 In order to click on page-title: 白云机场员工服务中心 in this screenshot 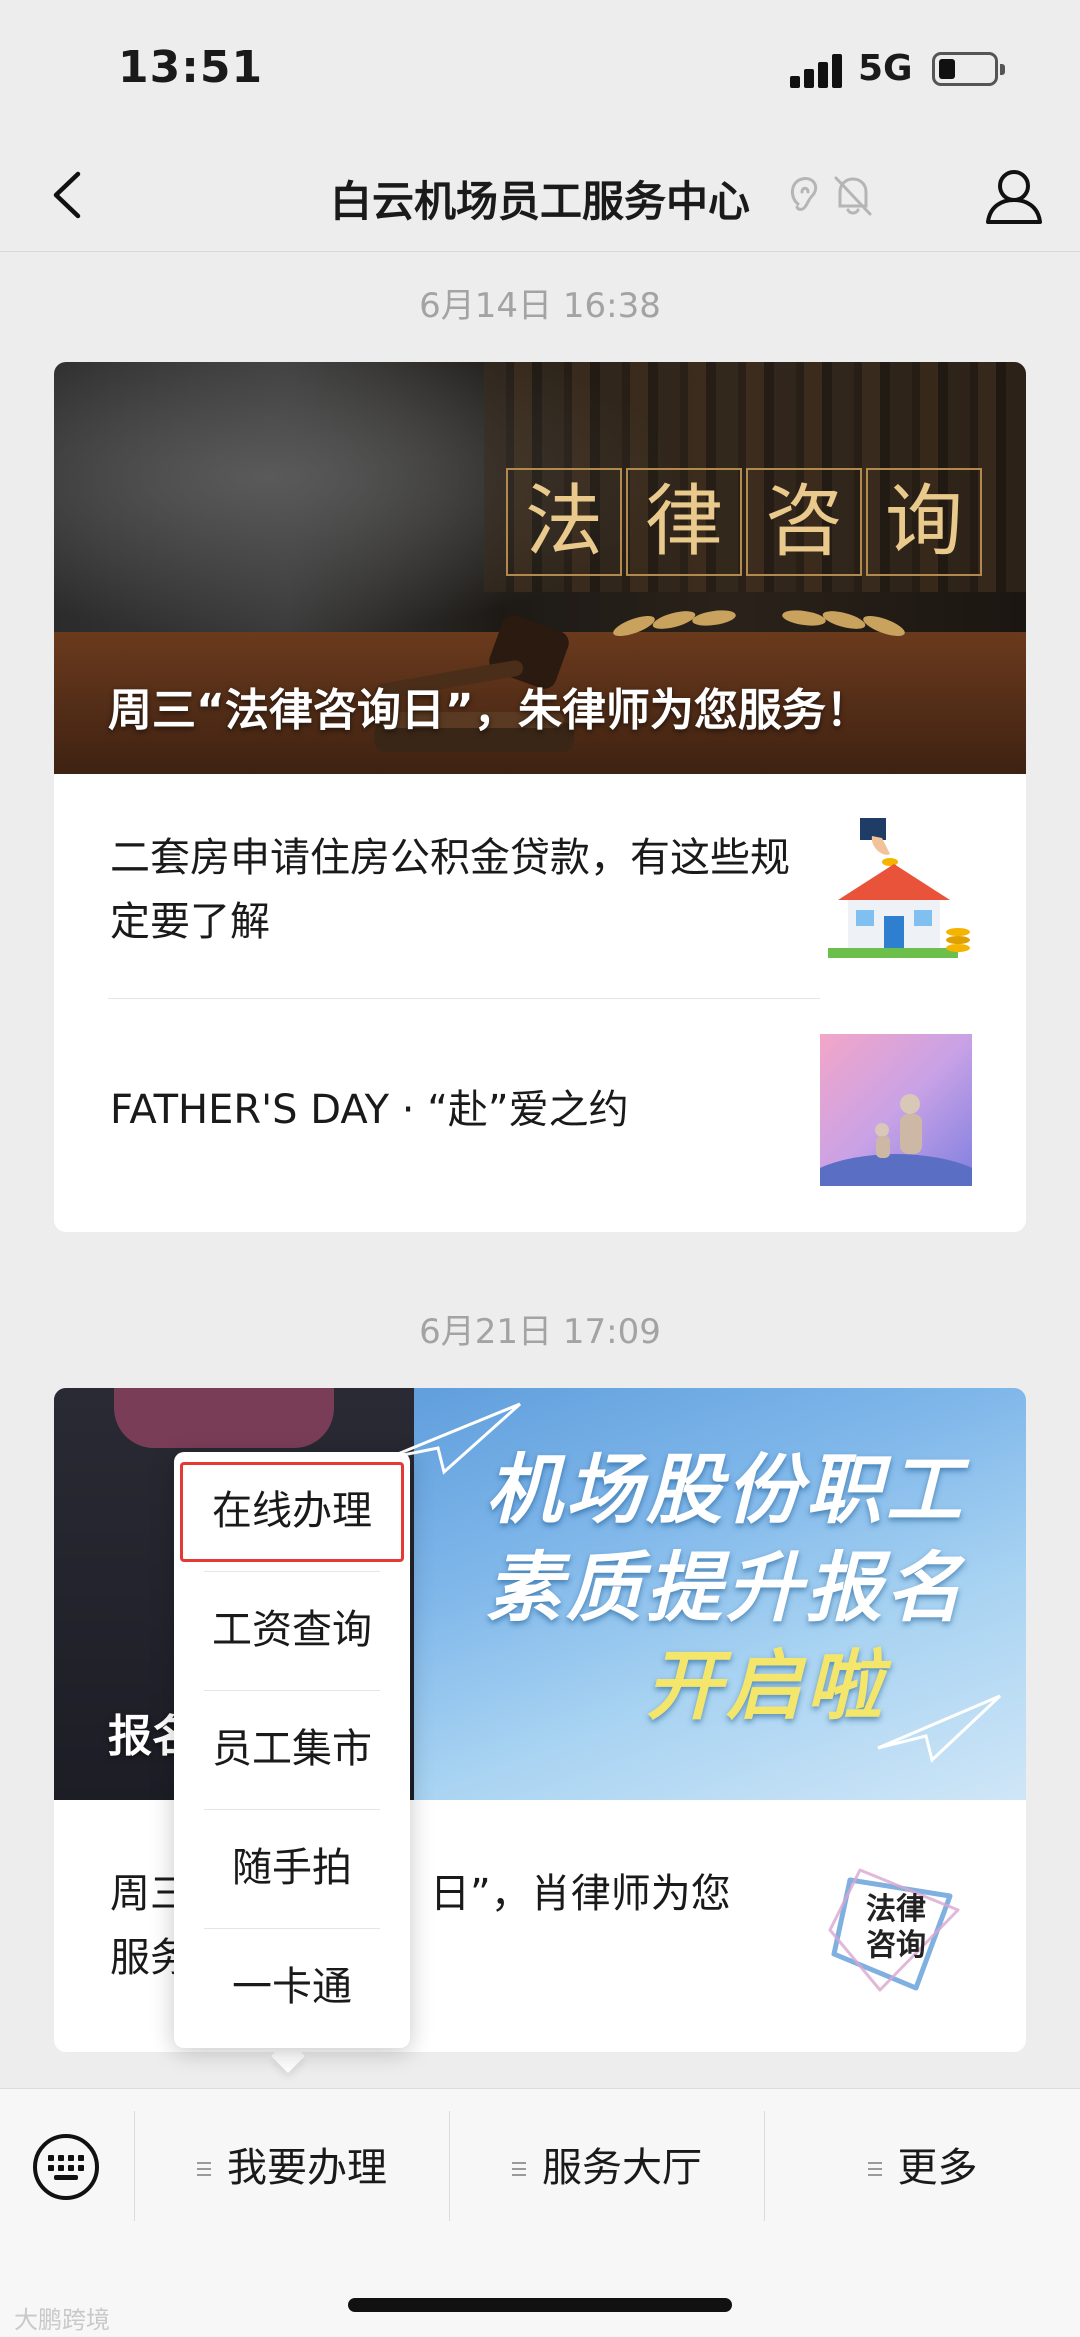, I will do `click(539, 201)`.